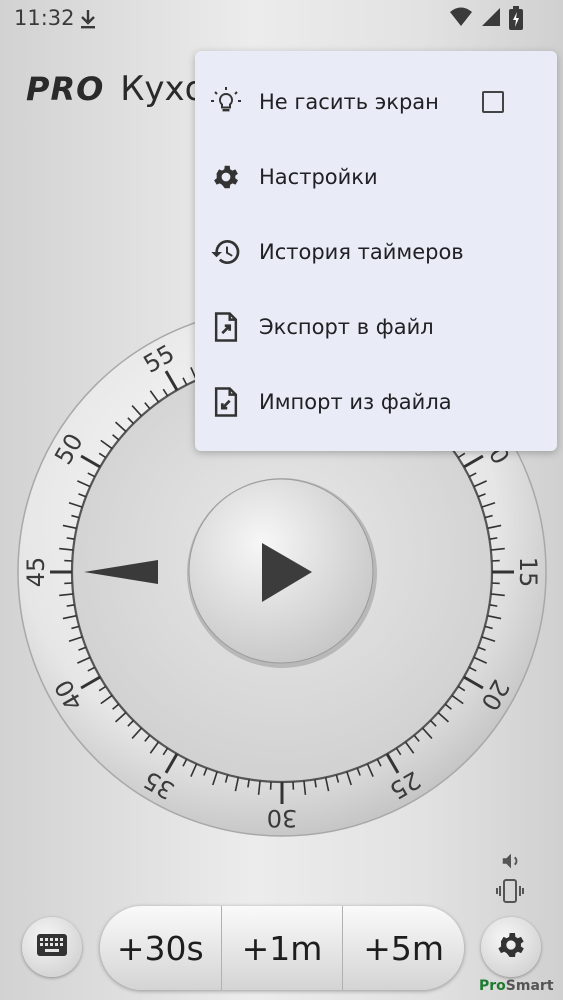  Describe the element at coordinates (529, 986) in the screenshot. I see `watermark-b: Smart` at that location.